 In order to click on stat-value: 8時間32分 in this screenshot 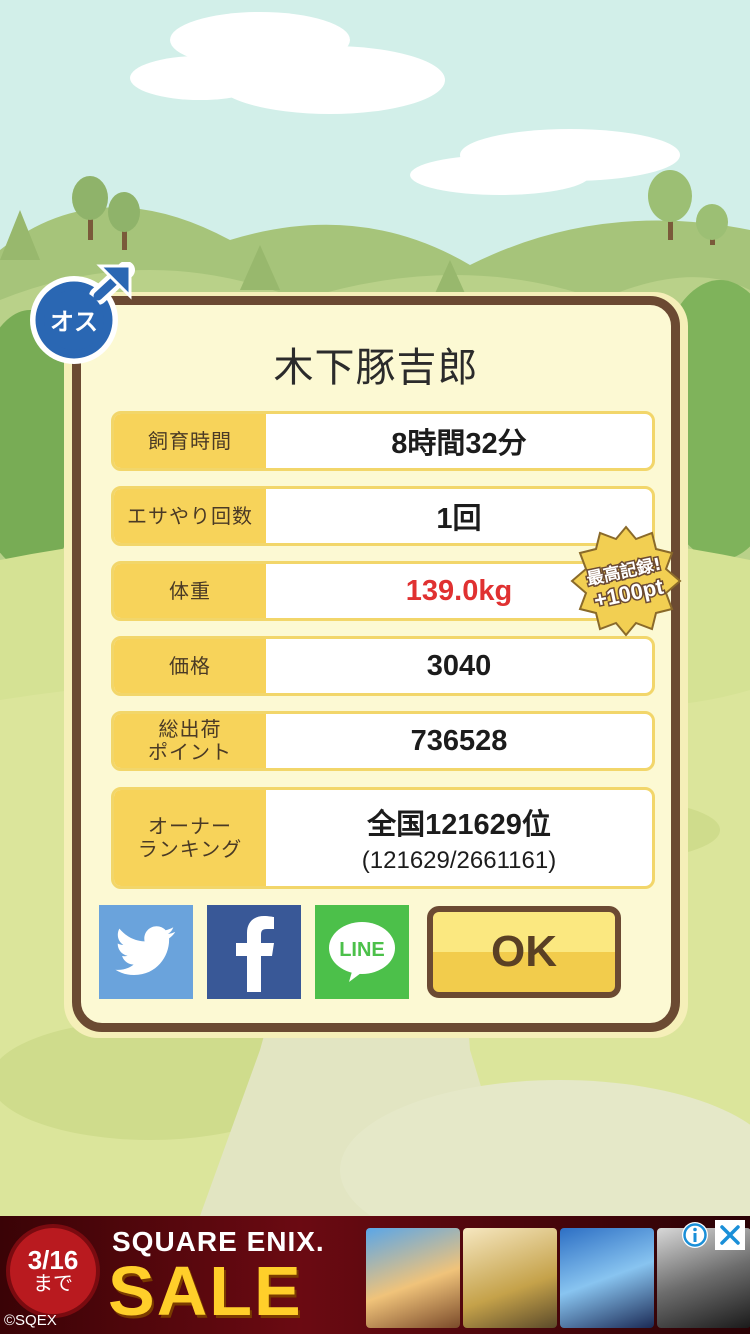, I will do `click(459, 444)`.